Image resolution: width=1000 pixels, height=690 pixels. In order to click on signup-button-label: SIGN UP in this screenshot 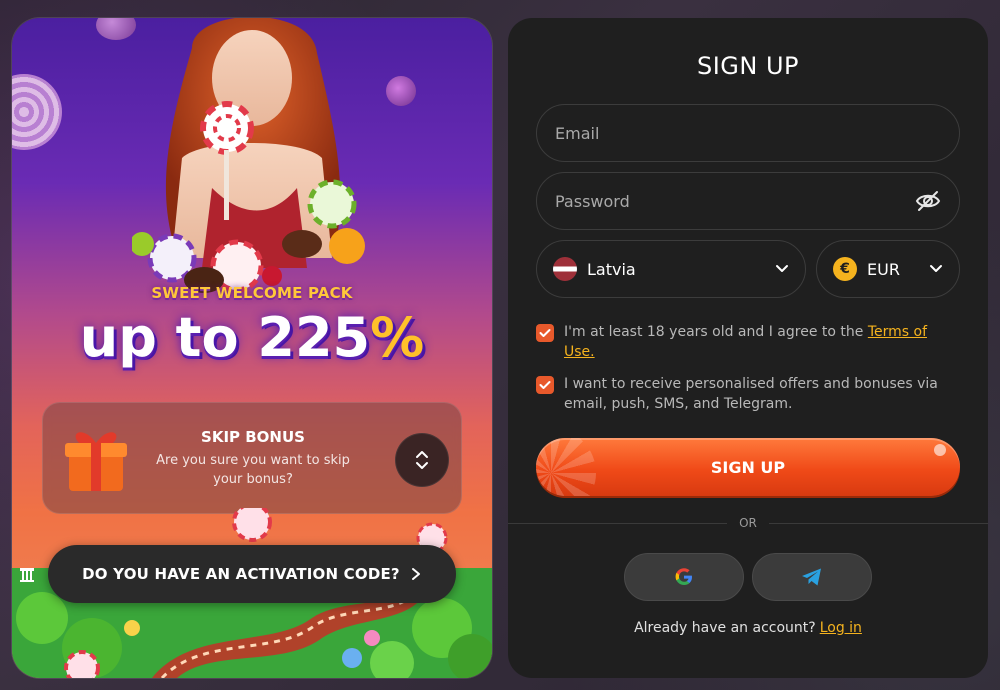, I will do `click(748, 467)`.